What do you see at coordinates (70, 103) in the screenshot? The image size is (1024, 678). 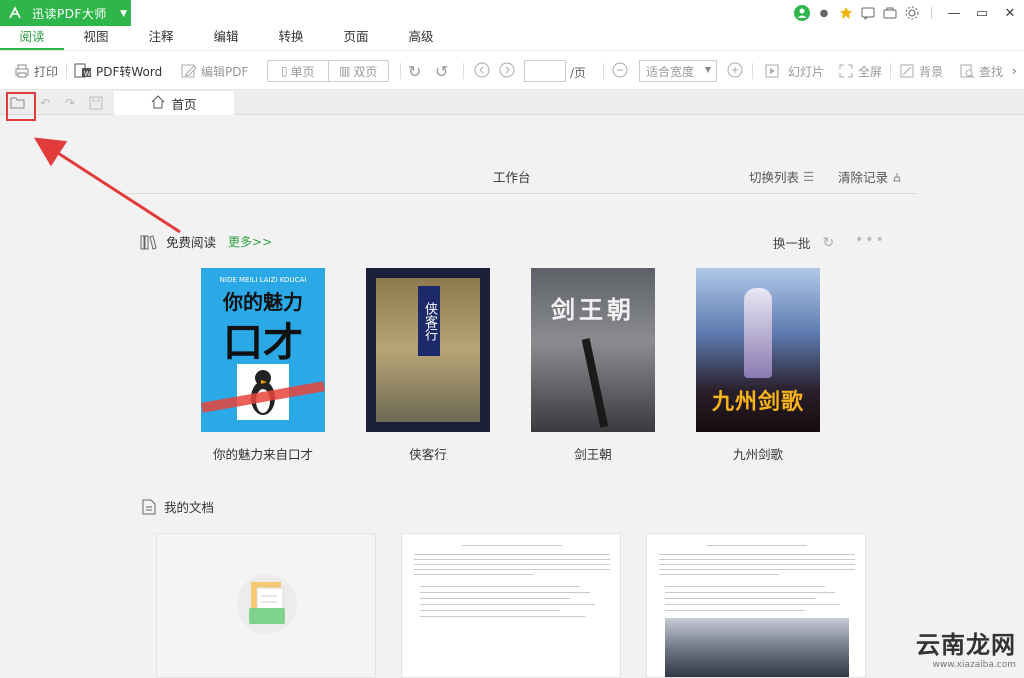 I see `redo-button: ↷` at bounding box center [70, 103].